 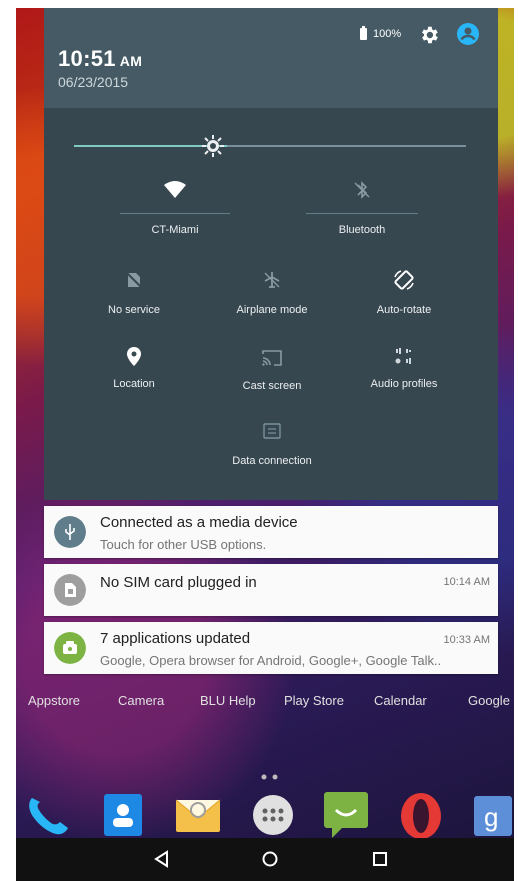 What do you see at coordinates (213, 146) in the screenshot?
I see `brightness-thumb-icon` at bounding box center [213, 146].